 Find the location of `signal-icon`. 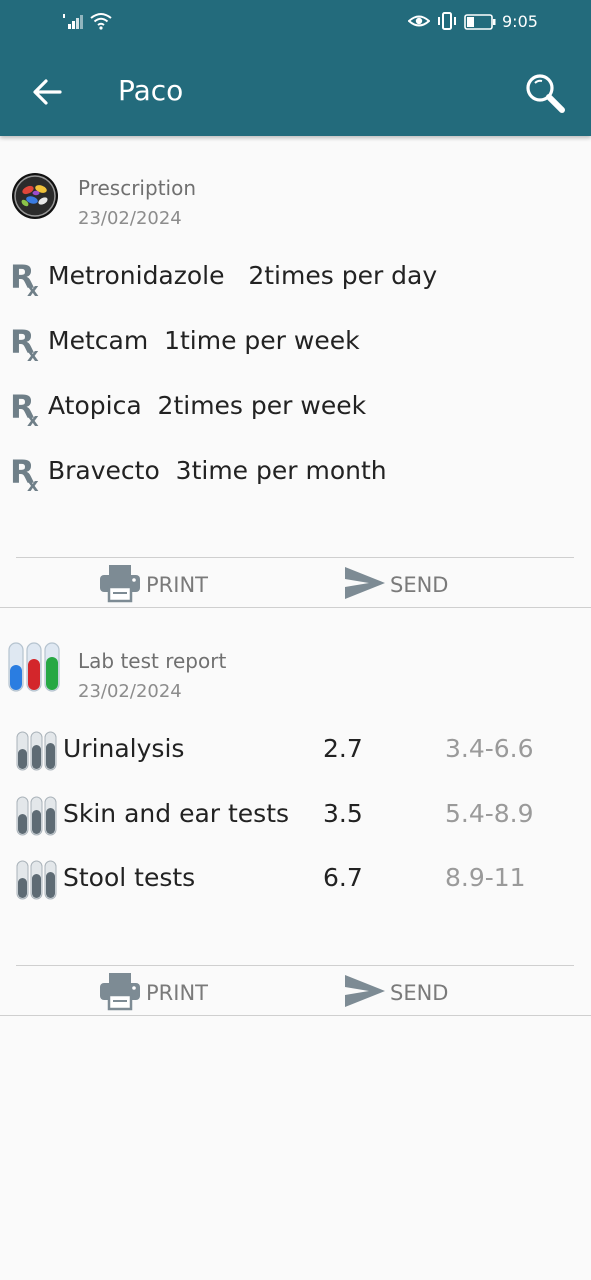

signal-icon is located at coordinates (73, 21).